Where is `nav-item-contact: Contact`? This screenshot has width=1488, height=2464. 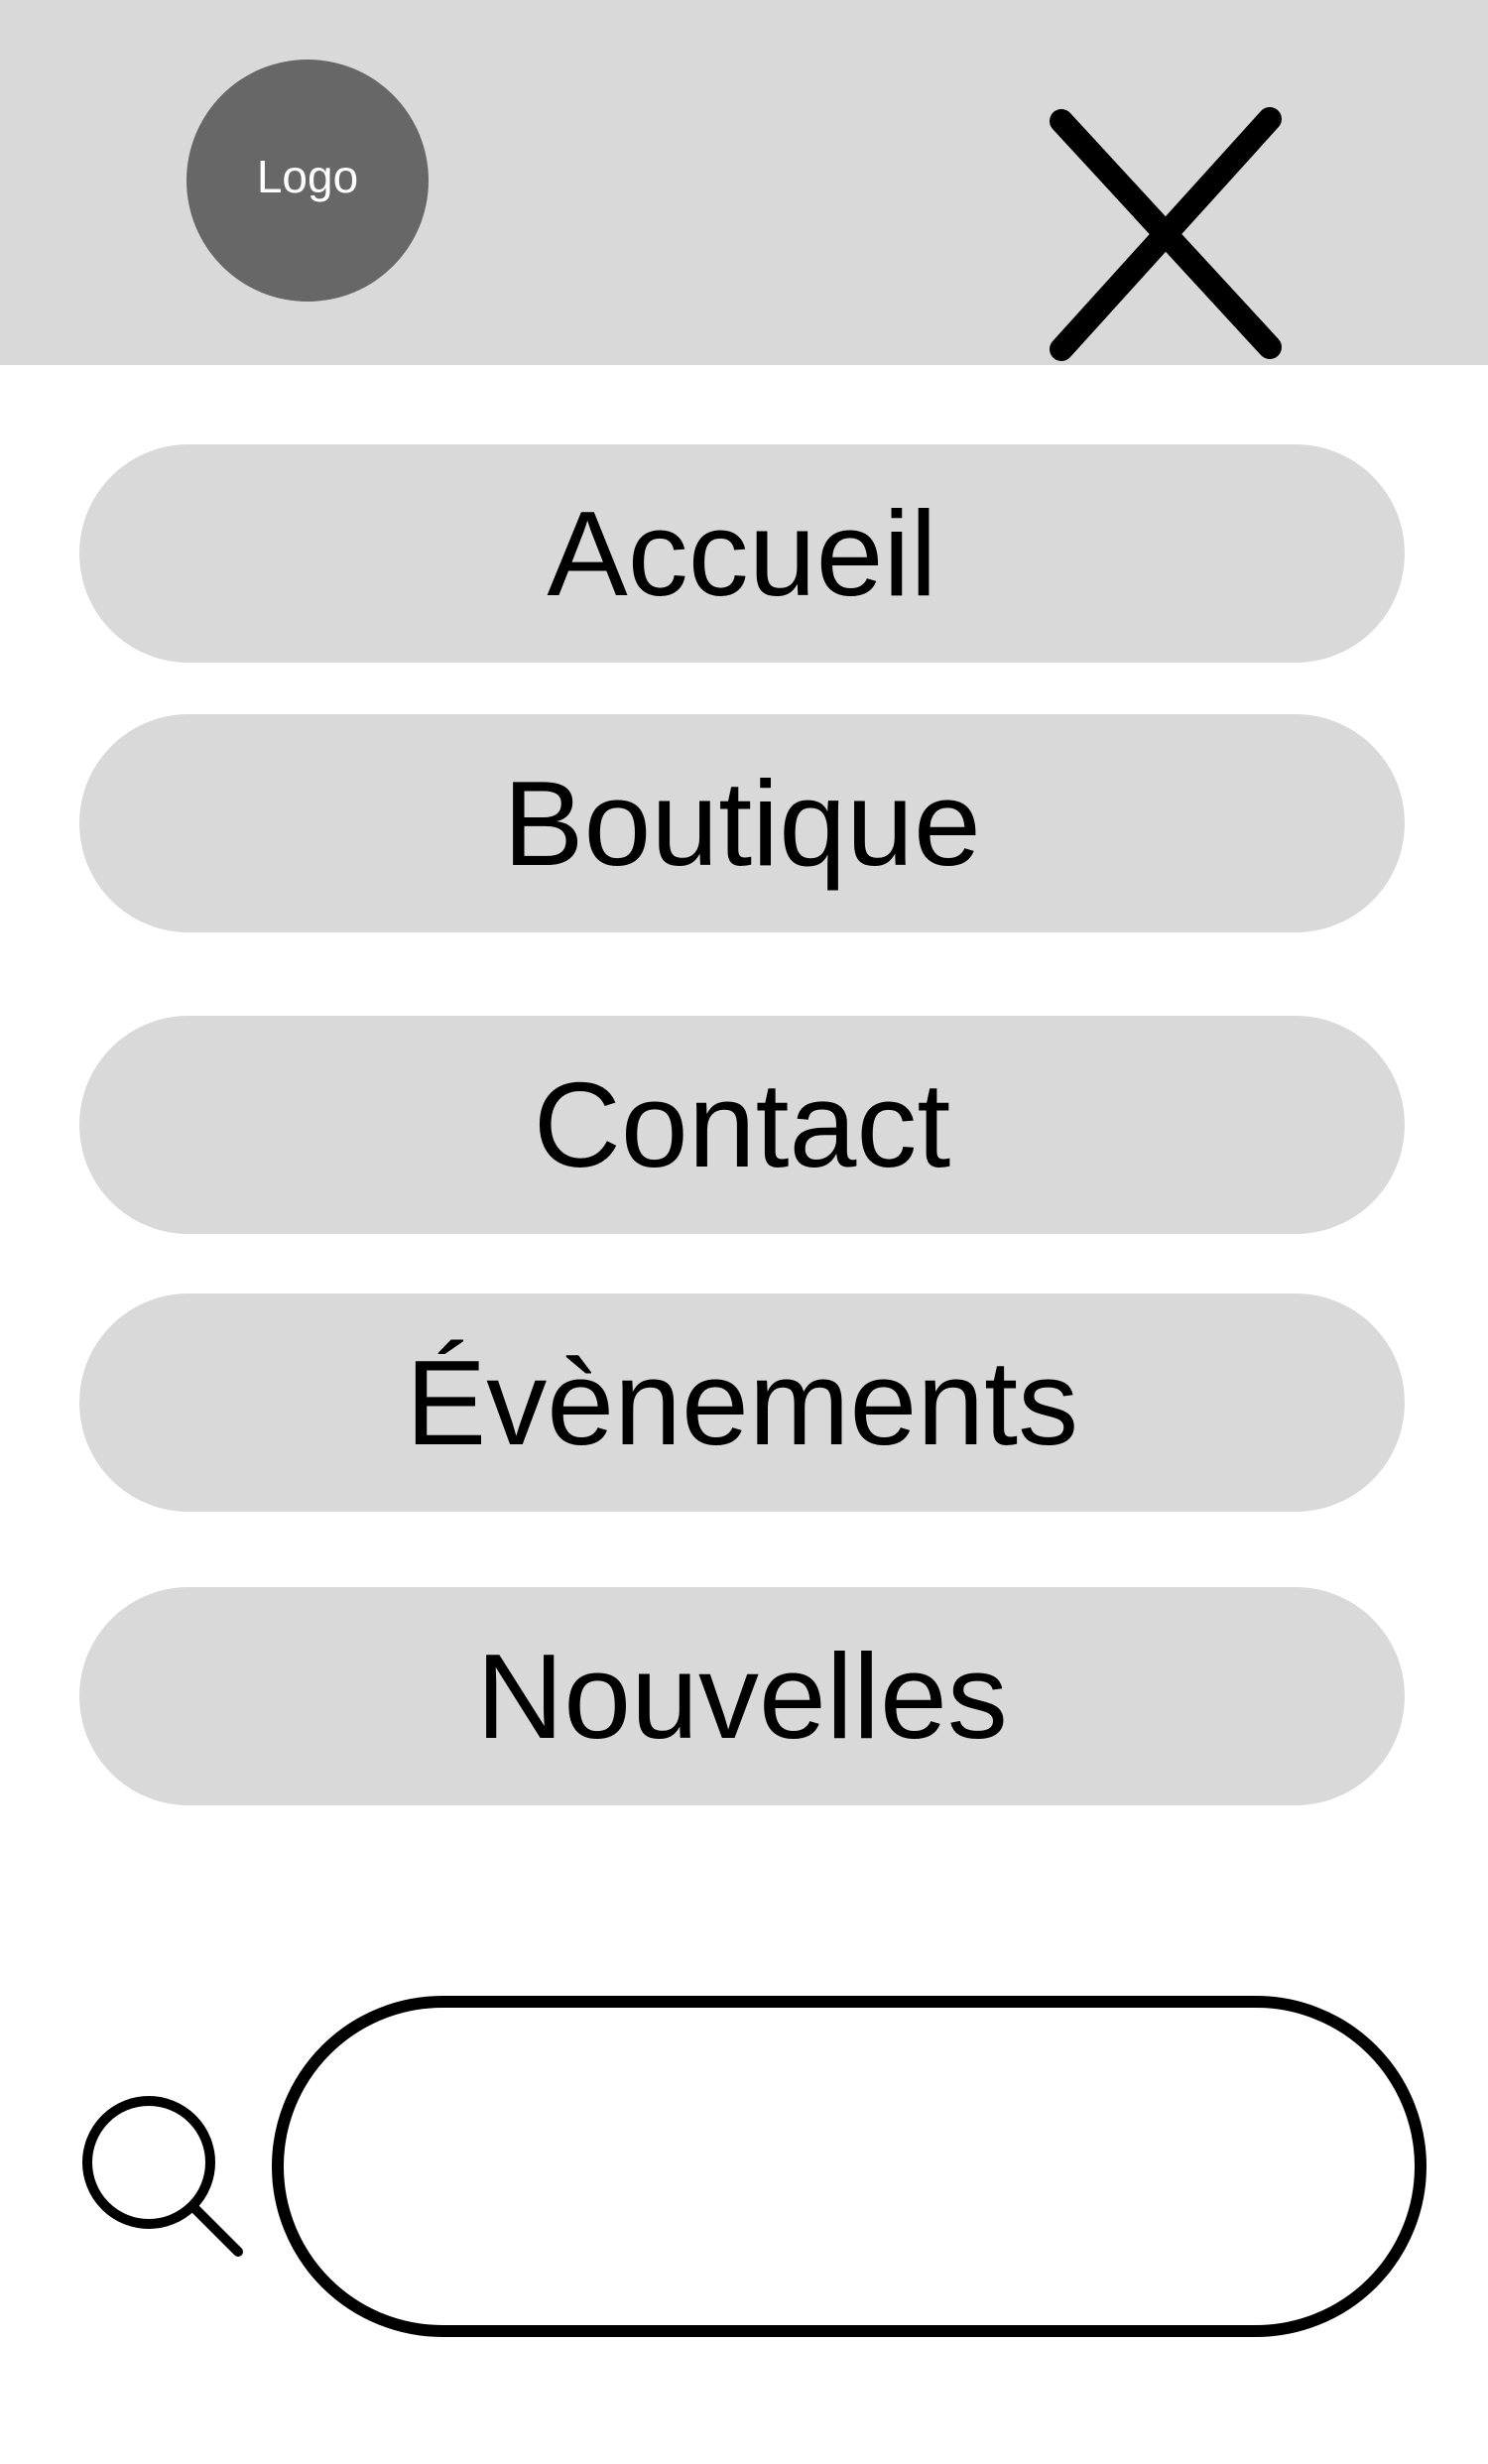
nav-item-contact: Contact is located at coordinates (742, 1125).